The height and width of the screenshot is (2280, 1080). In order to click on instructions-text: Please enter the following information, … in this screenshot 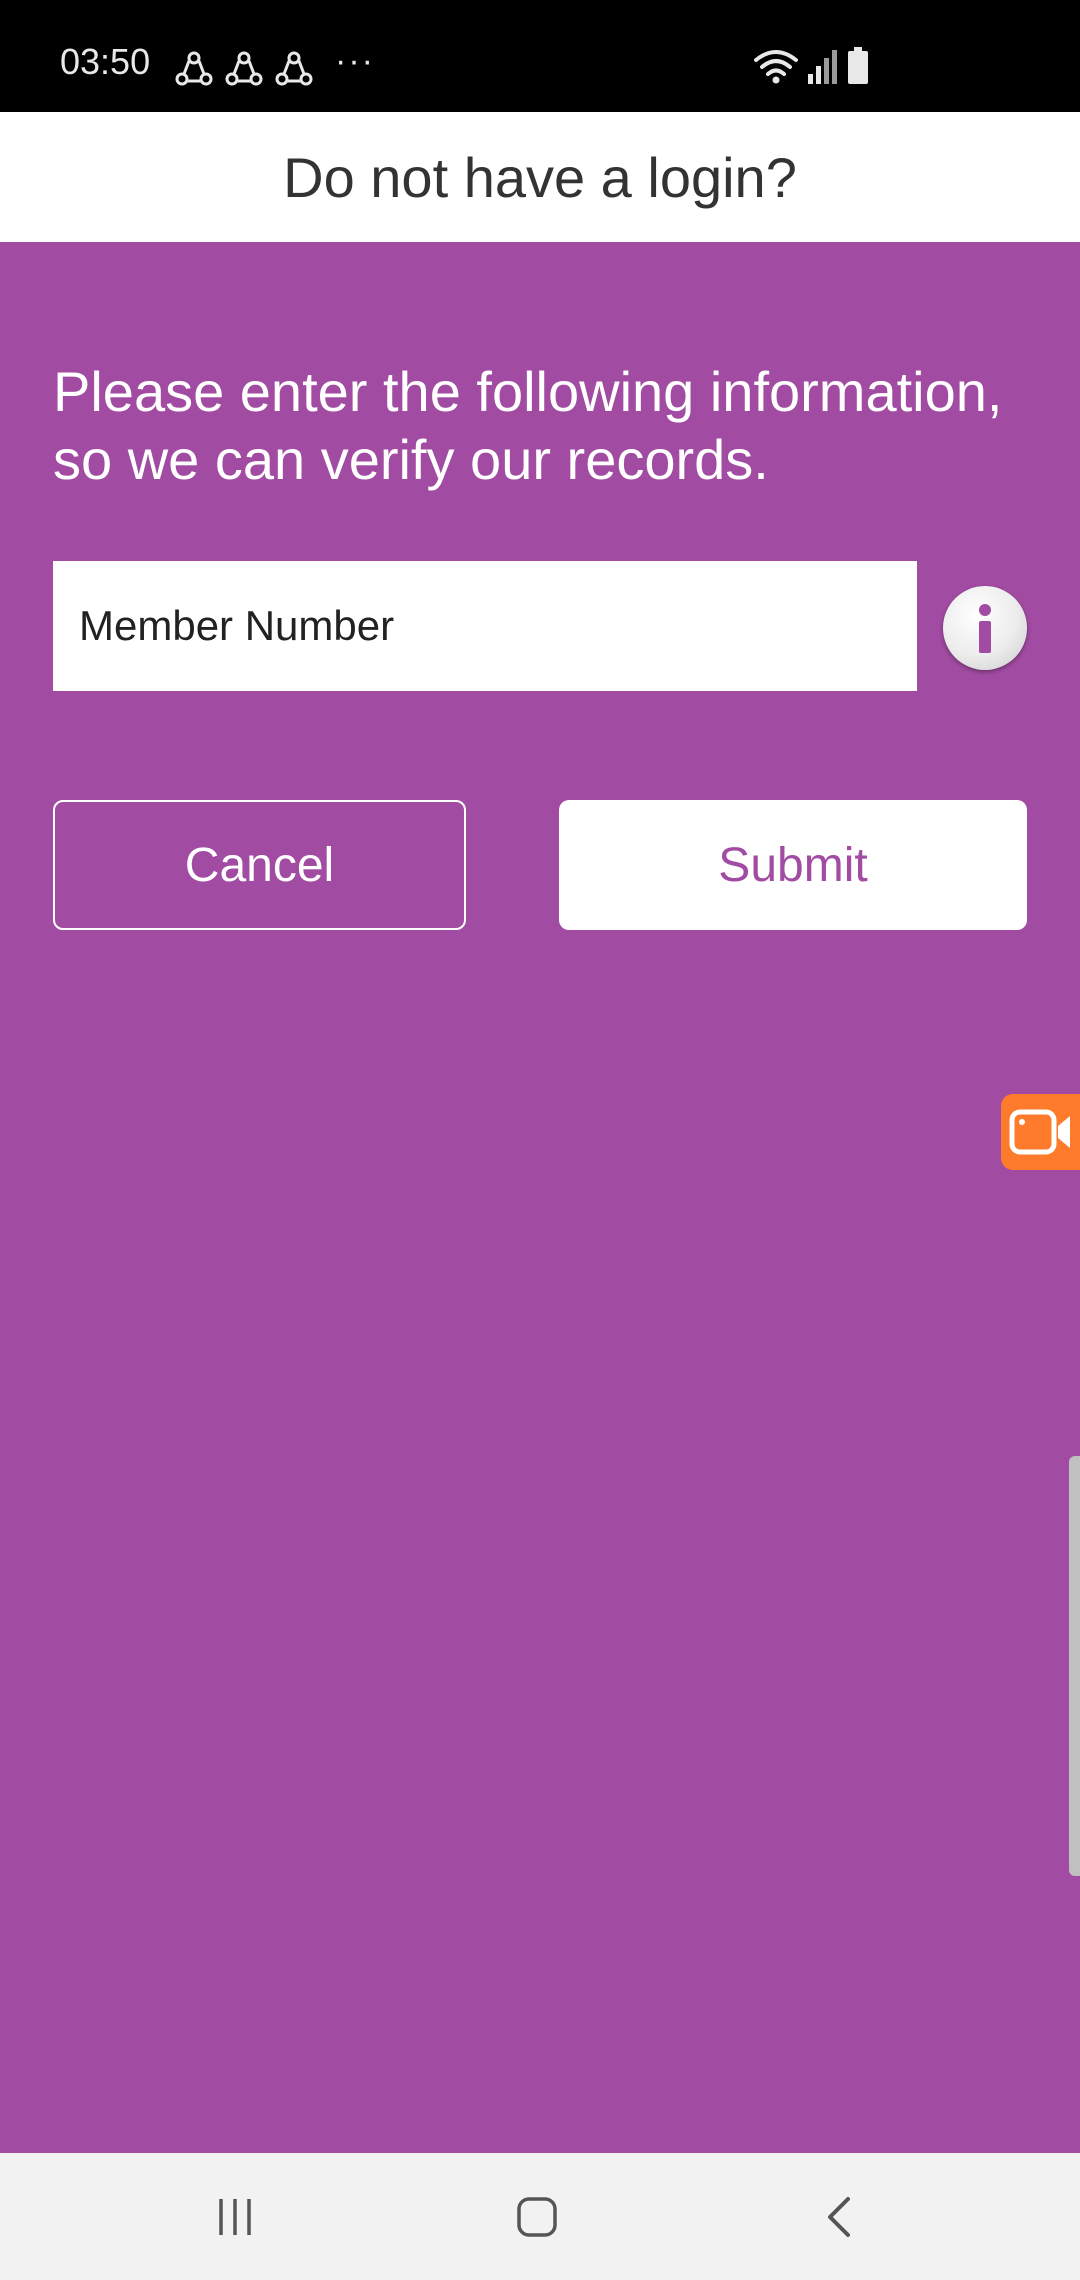, I will do `click(528, 425)`.